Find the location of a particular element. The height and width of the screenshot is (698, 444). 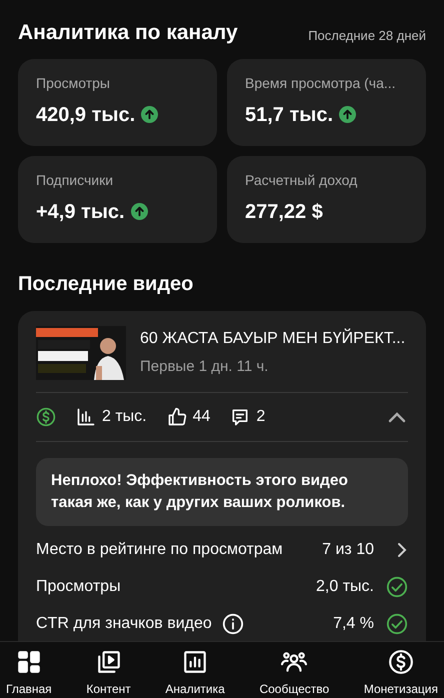

metric-value: 2,0 тыс. is located at coordinates (345, 587).